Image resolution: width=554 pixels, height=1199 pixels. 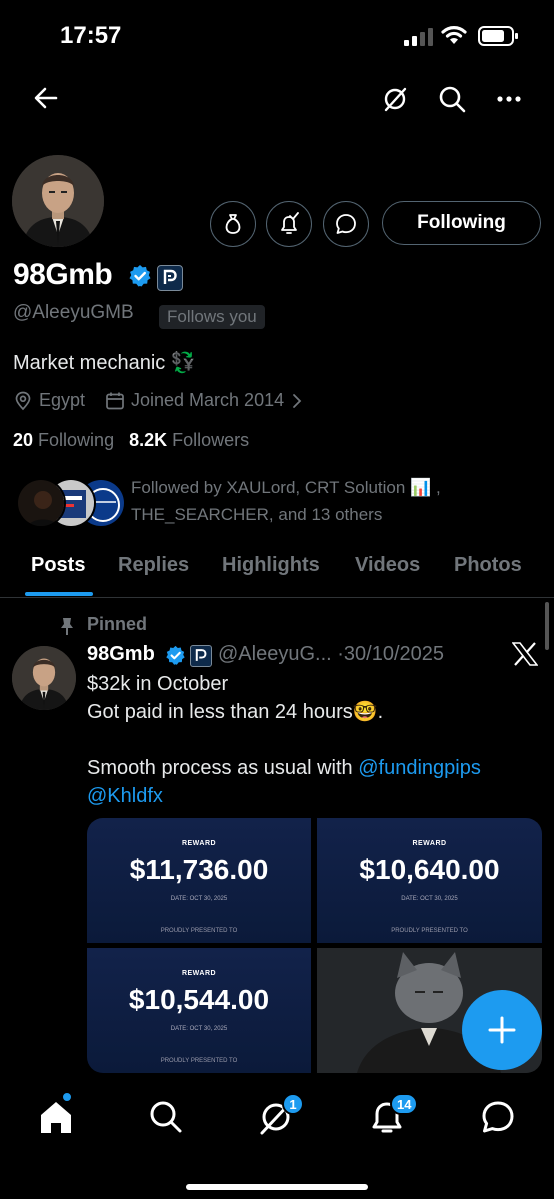 I want to click on notifications-toggle-button, so click(x=289, y=224).